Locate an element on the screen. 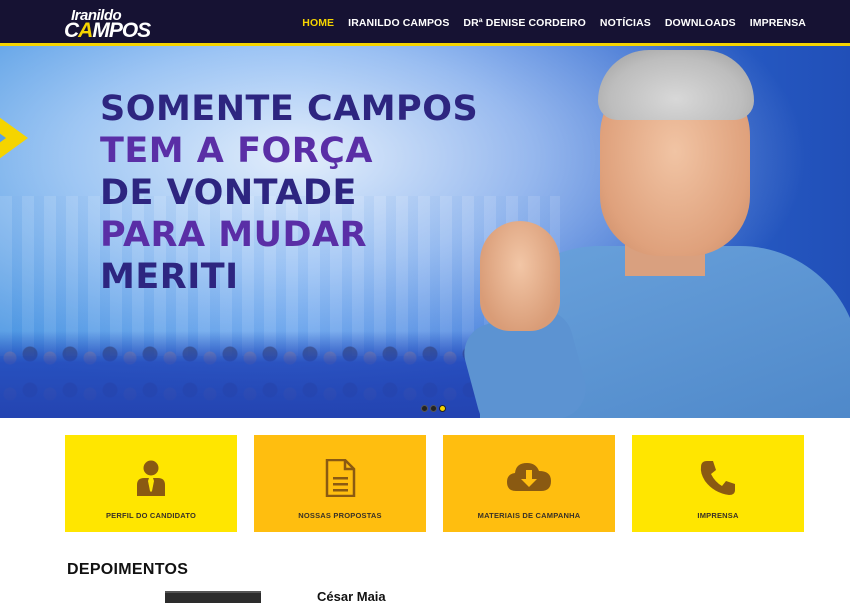 This screenshot has width=850, height=604. phone-icon is located at coordinates (718, 480).